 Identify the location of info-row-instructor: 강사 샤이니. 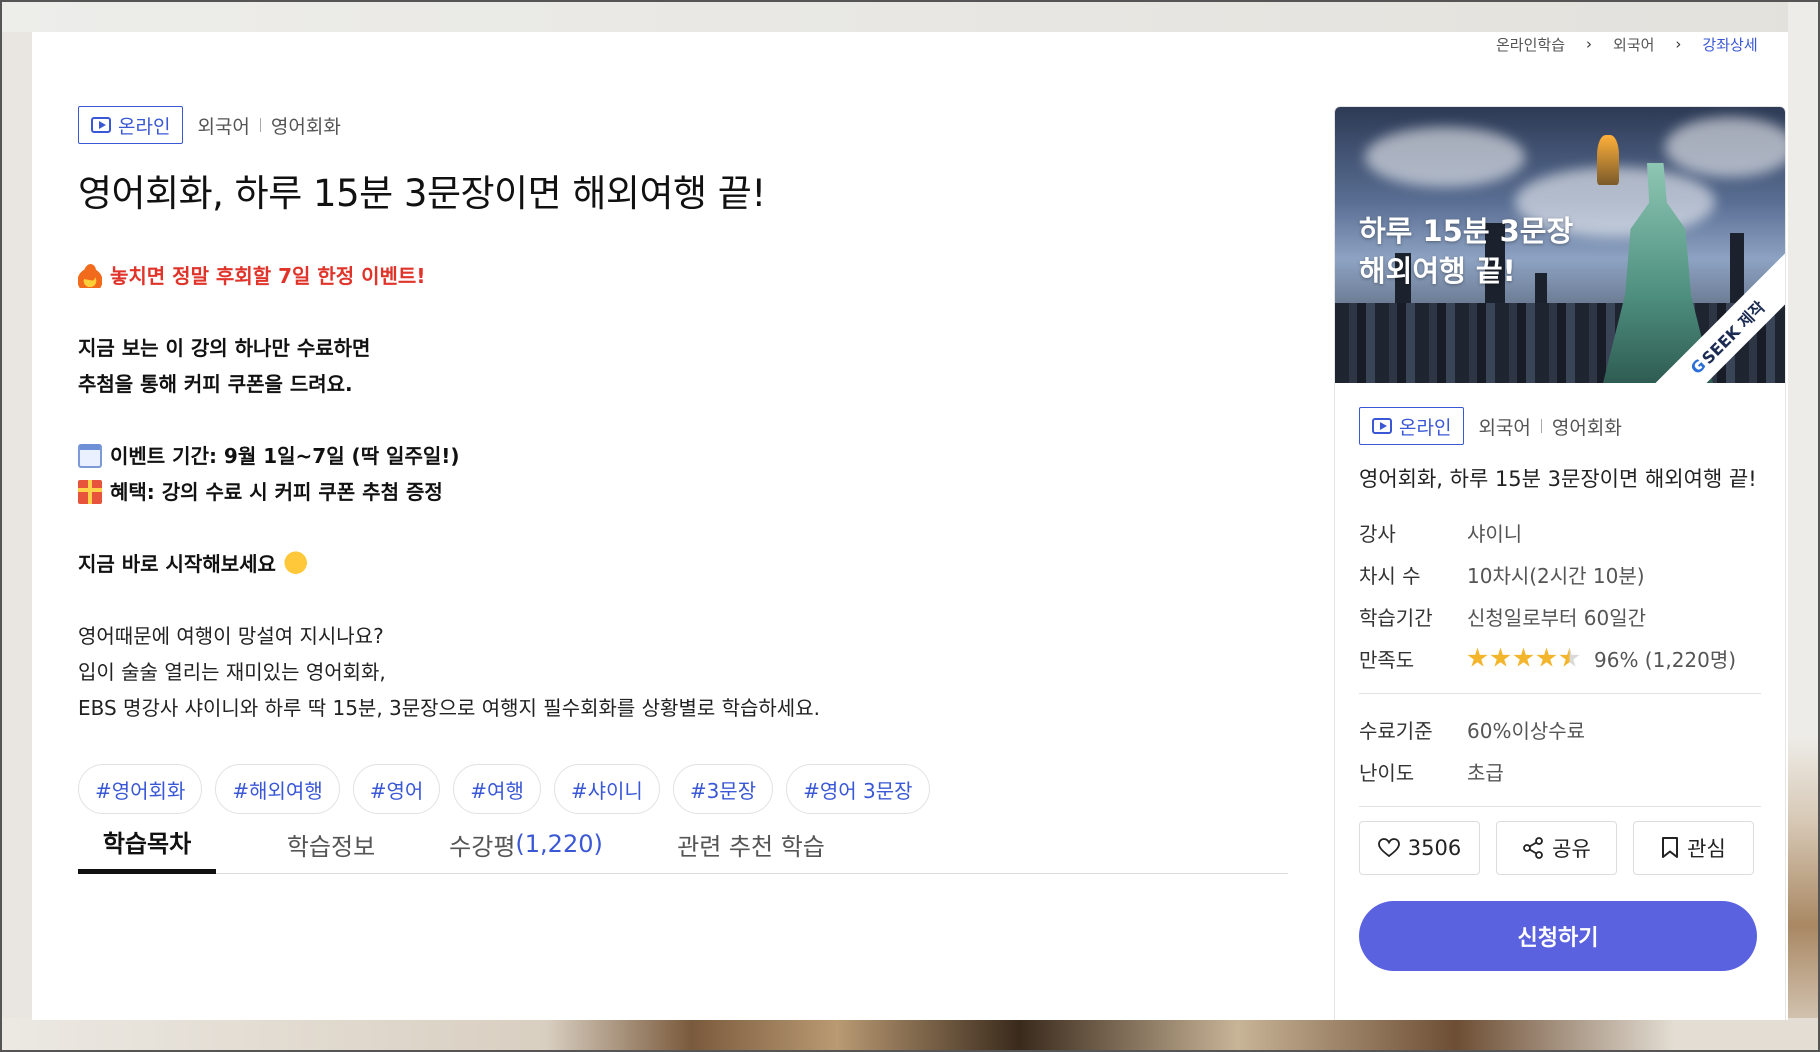
(1441, 533).